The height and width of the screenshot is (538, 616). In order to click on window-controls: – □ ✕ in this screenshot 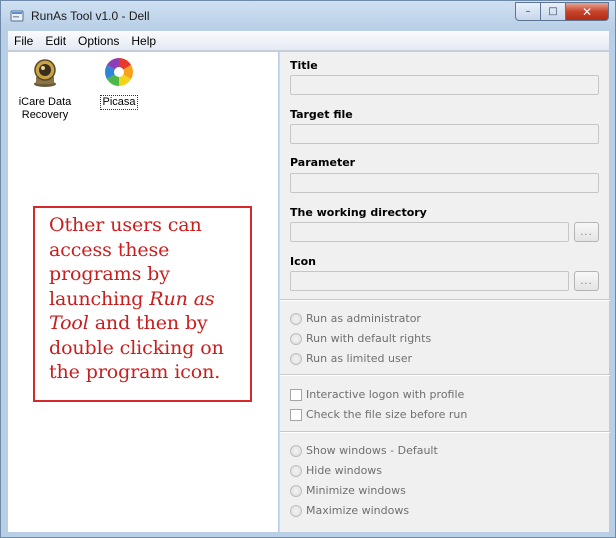, I will do `click(562, 11)`.